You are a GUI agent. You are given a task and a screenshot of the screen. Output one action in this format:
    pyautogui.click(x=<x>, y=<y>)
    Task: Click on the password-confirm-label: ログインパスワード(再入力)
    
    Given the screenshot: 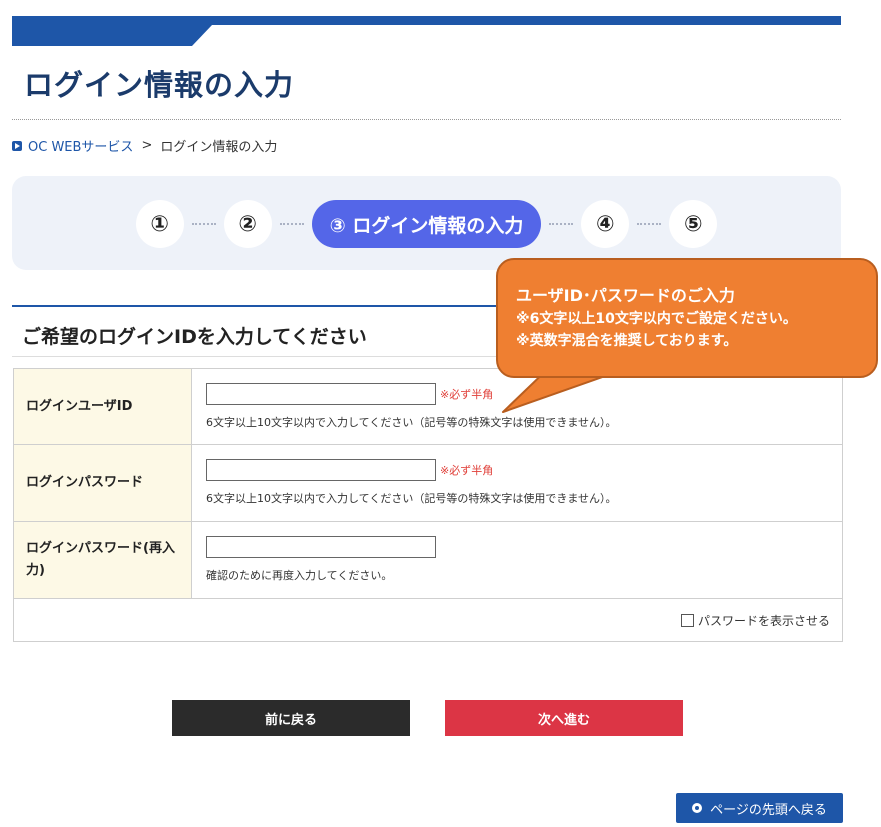 What is the action you would take?
    pyautogui.click(x=102, y=560)
    